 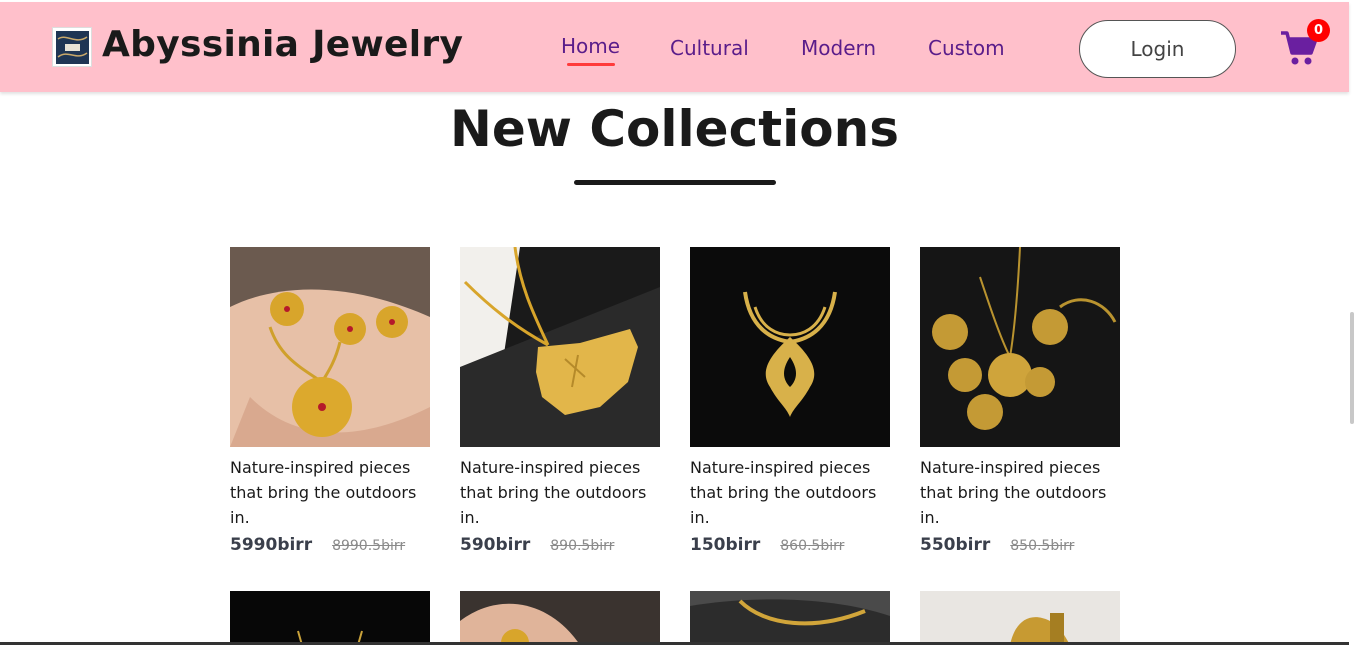 I want to click on section-title: New Collections, so click(x=674, y=129).